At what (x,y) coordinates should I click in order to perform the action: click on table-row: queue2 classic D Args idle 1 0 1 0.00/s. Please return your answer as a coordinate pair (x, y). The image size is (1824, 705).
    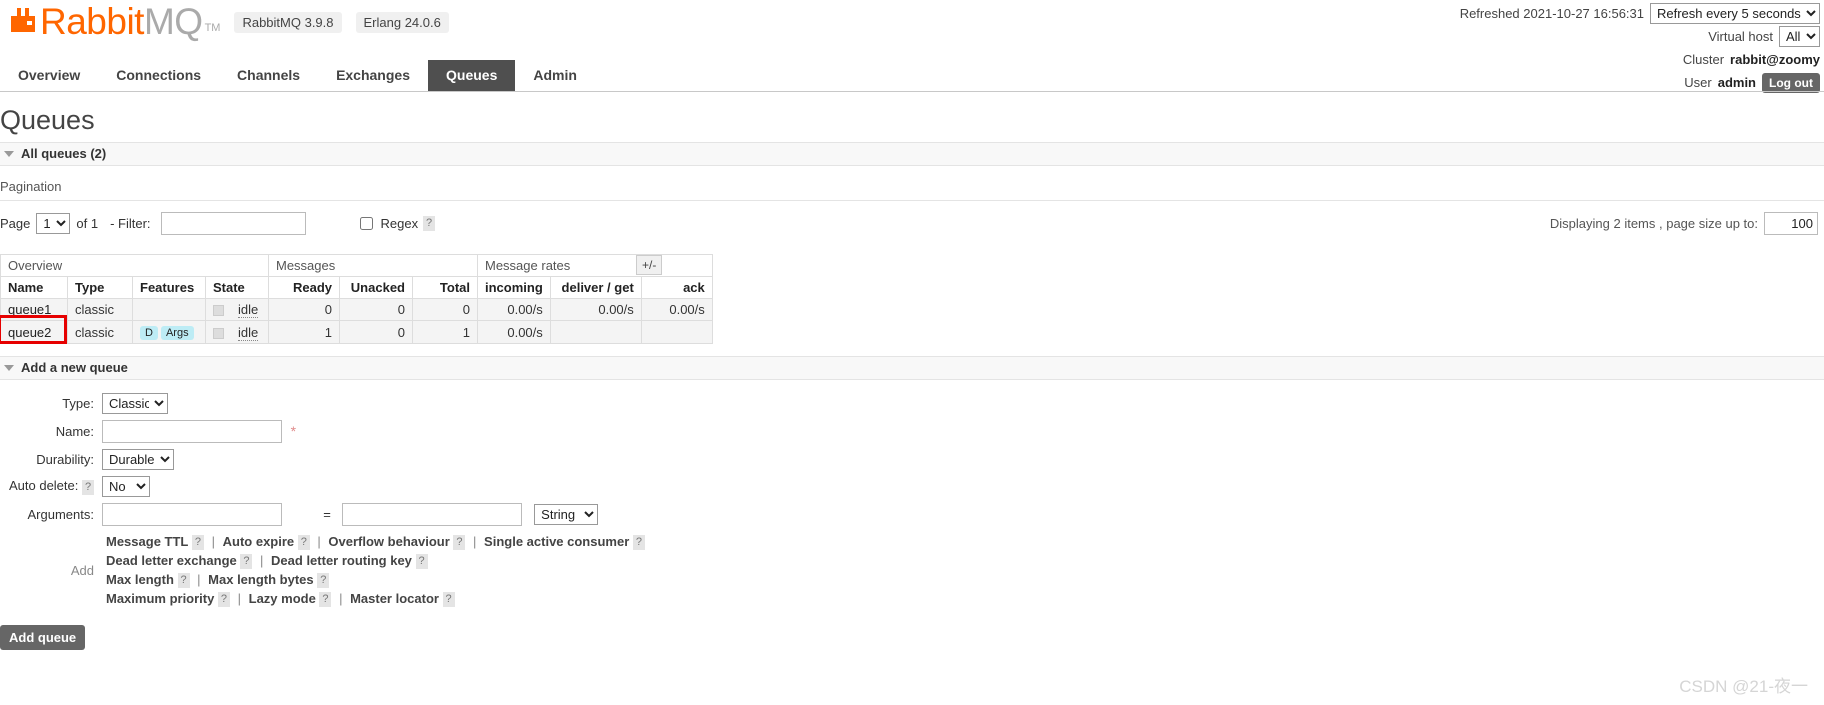
    Looking at the image, I should click on (356, 332).